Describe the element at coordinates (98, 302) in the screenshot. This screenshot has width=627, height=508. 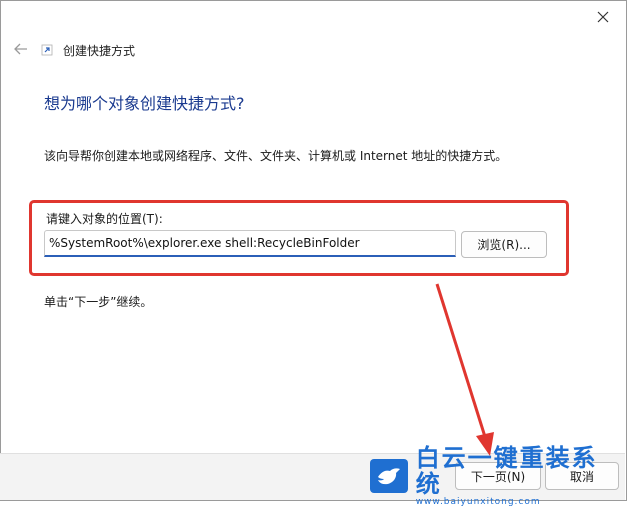
I see `continue-hint: 单击“下一步”继续。` at that location.